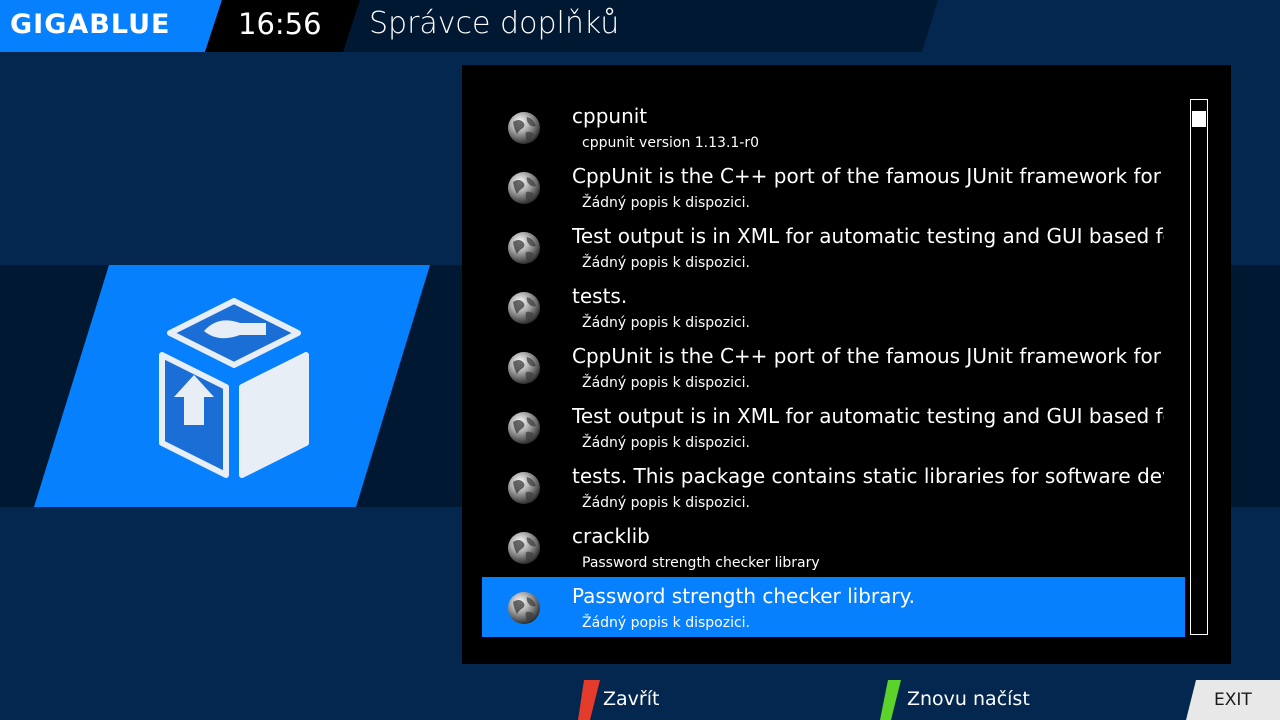 Image resolution: width=1280 pixels, height=720 pixels. I want to click on exit-button: EXIT, so click(1234, 700).